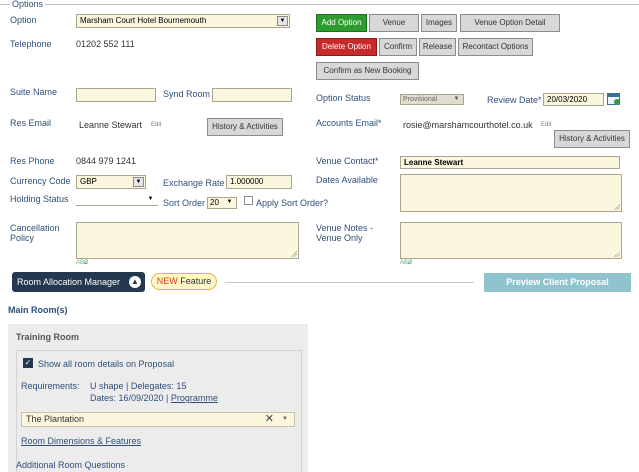 The height and width of the screenshot is (472, 639). Describe the element at coordinates (292, 203) in the screenshot. I see `apply-sort-order-label: Apply Sort Order?` at that location.